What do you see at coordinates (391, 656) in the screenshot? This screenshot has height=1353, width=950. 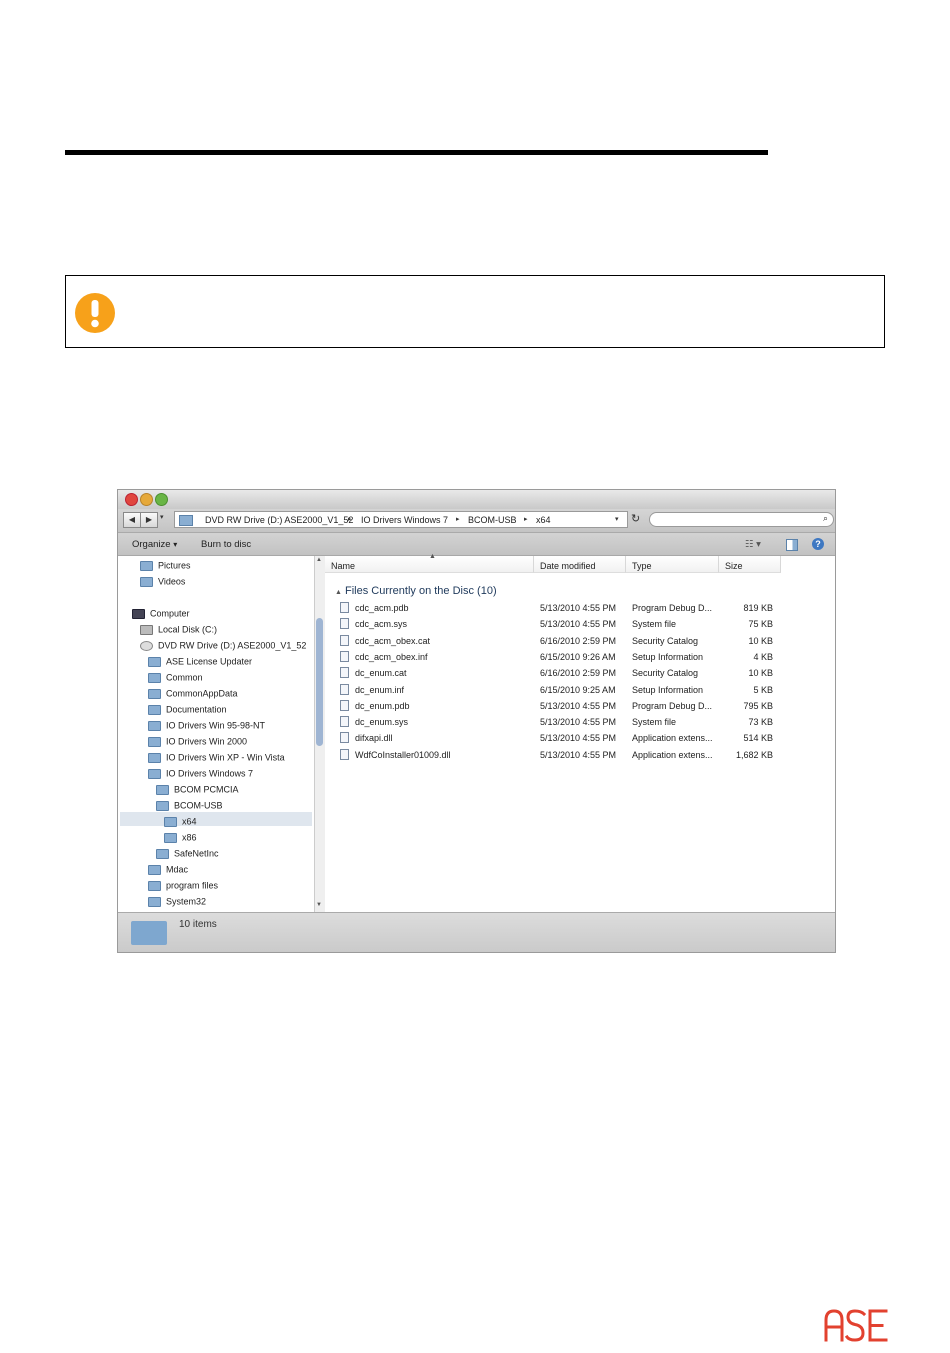 I see `file-name: cdc_acm_obex.inf` at bounding box center [391, 656].